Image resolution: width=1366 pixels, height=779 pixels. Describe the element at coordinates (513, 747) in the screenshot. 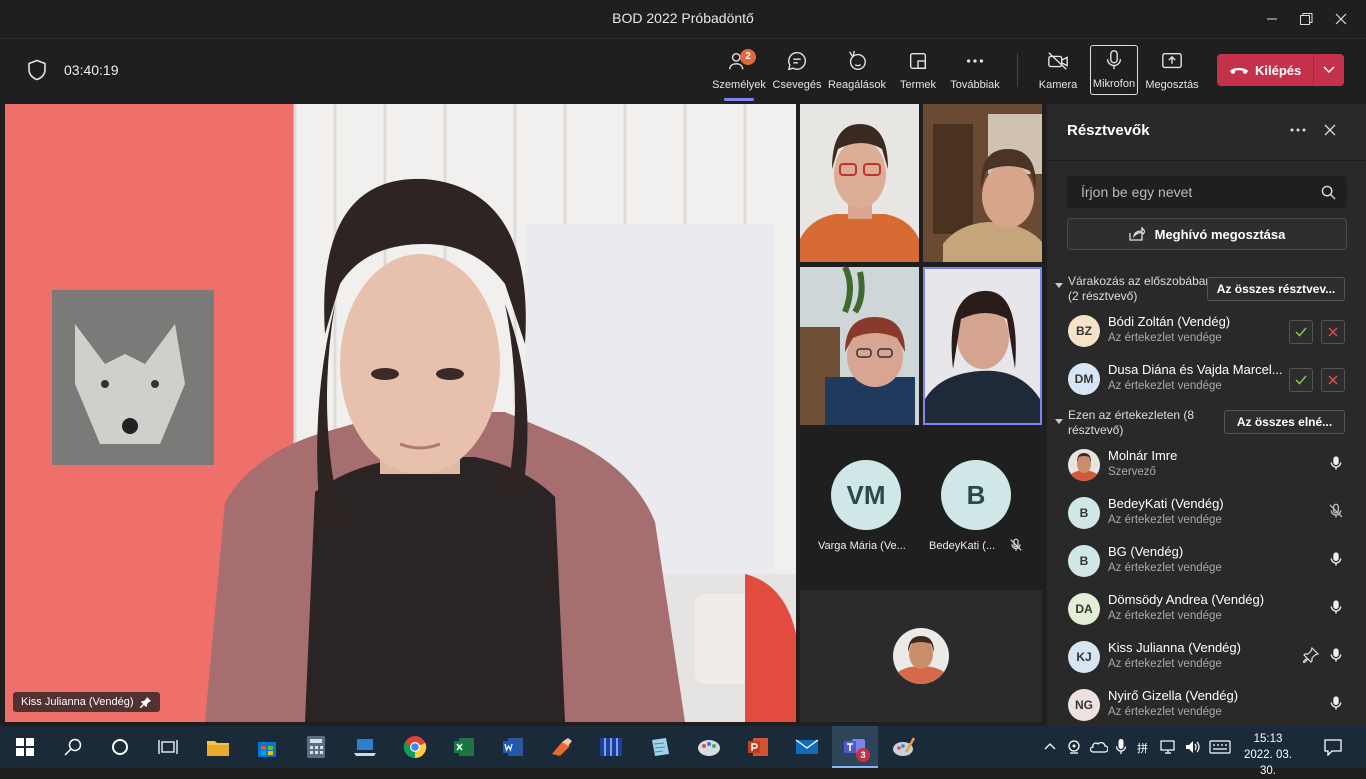

I see `word-app` at that location.